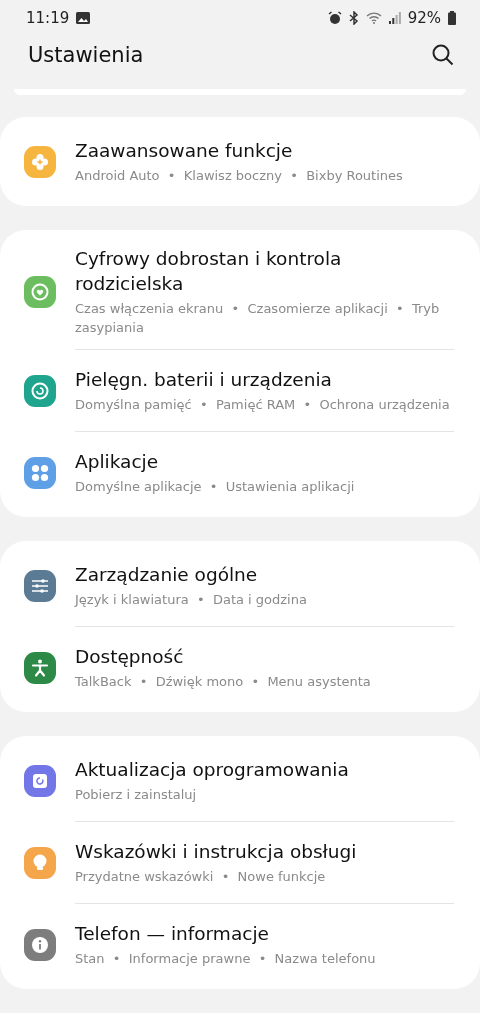 This screenshot has width=480, height=1013. I want to click on item-title: Dostępność, so click(130, 657).